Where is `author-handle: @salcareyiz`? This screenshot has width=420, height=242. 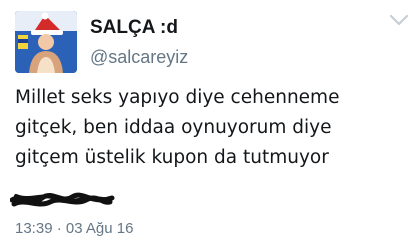
author-handle: @salcareyiz is located at coordinates (139, 57).